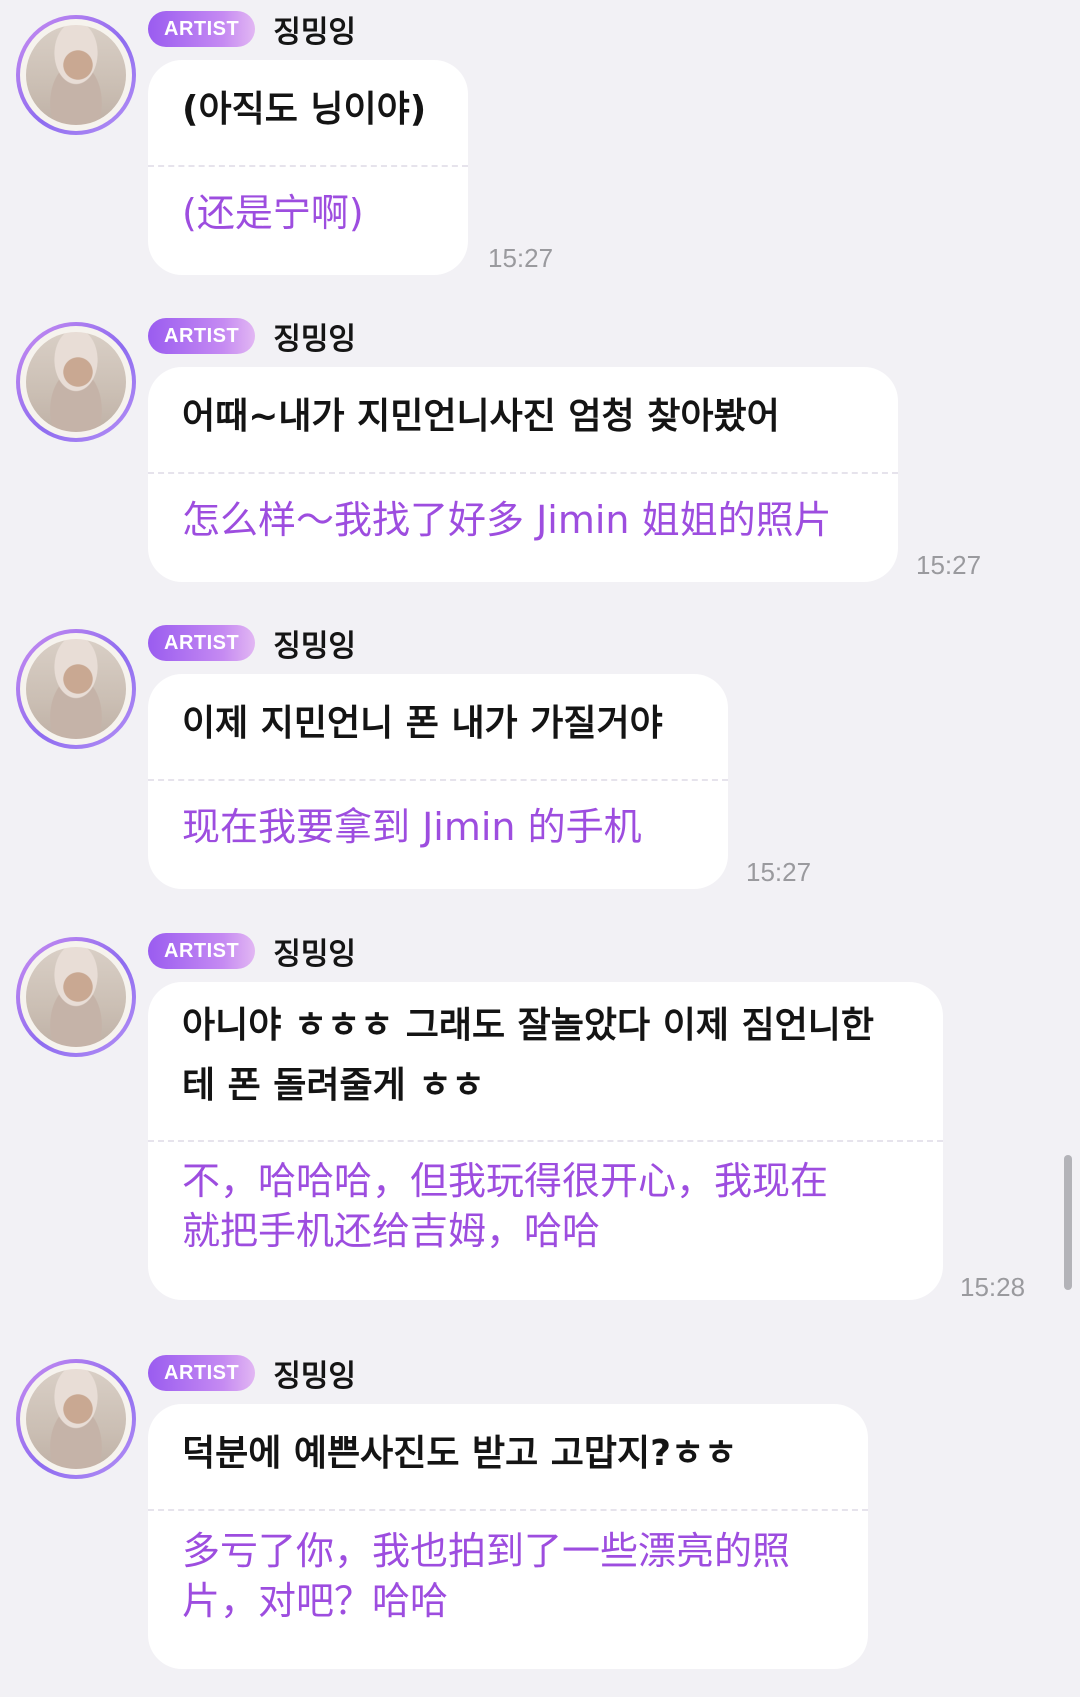 The height and width of the screenshot is (1697, 1080). Describe the element at coordinates (528, 1055) in the screenshot. I see `message-text: 아니야 ㅎㅎㅎ 그래도 잘놀았다 이제 짐언니한 테 폰 돌려줄게 ㅎㅎ` at that location.